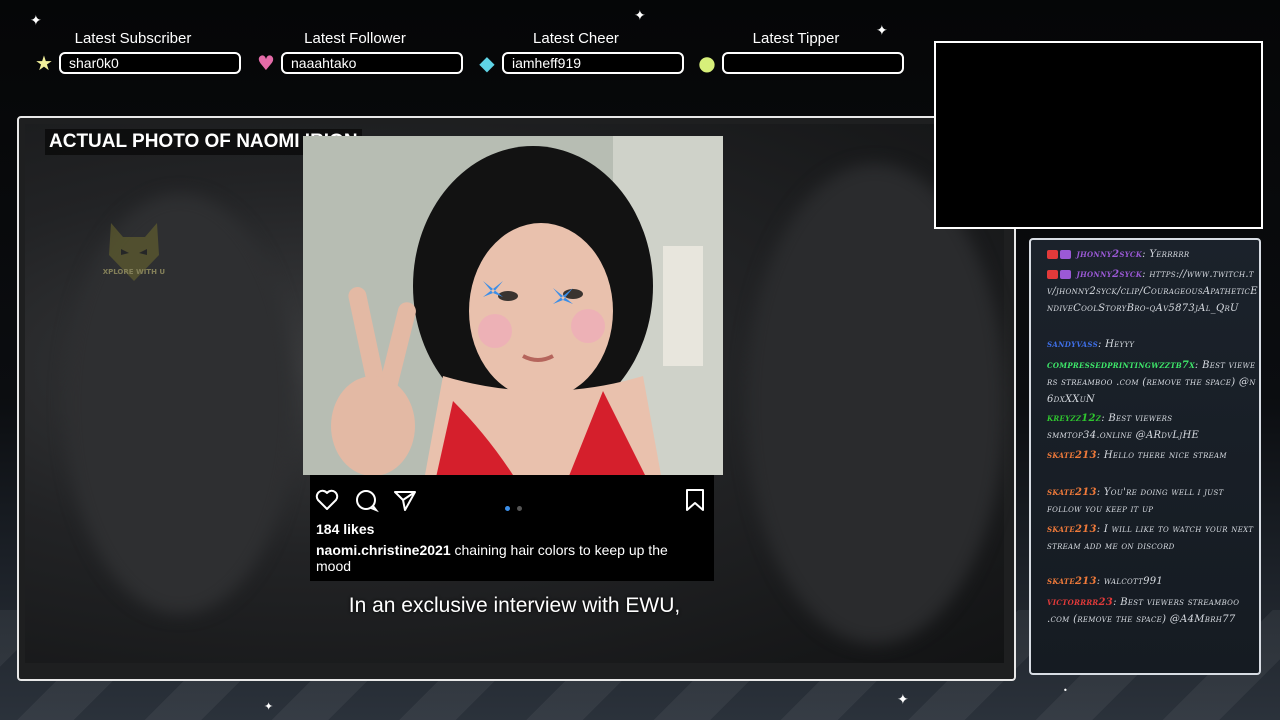 Image resolution: width=1280 pixels, height=720 pixels. I want to click on chat-message: jhonny2syck: Yerrrrr, so click(1153, 254).